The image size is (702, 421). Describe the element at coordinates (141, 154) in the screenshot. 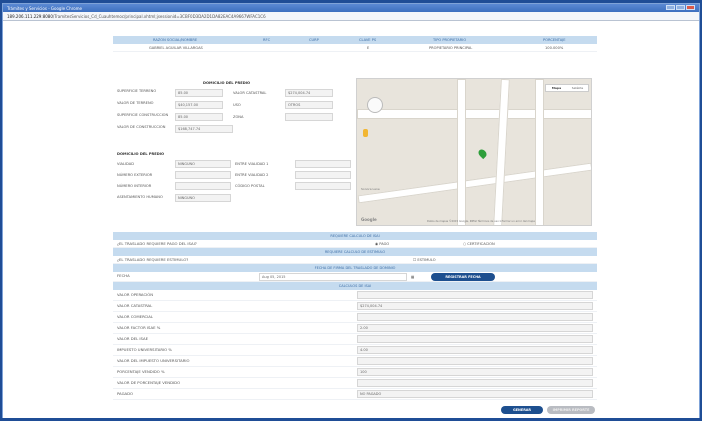

I see `domicilio-title: DOMICILIO DEL PREDIO` at that location.